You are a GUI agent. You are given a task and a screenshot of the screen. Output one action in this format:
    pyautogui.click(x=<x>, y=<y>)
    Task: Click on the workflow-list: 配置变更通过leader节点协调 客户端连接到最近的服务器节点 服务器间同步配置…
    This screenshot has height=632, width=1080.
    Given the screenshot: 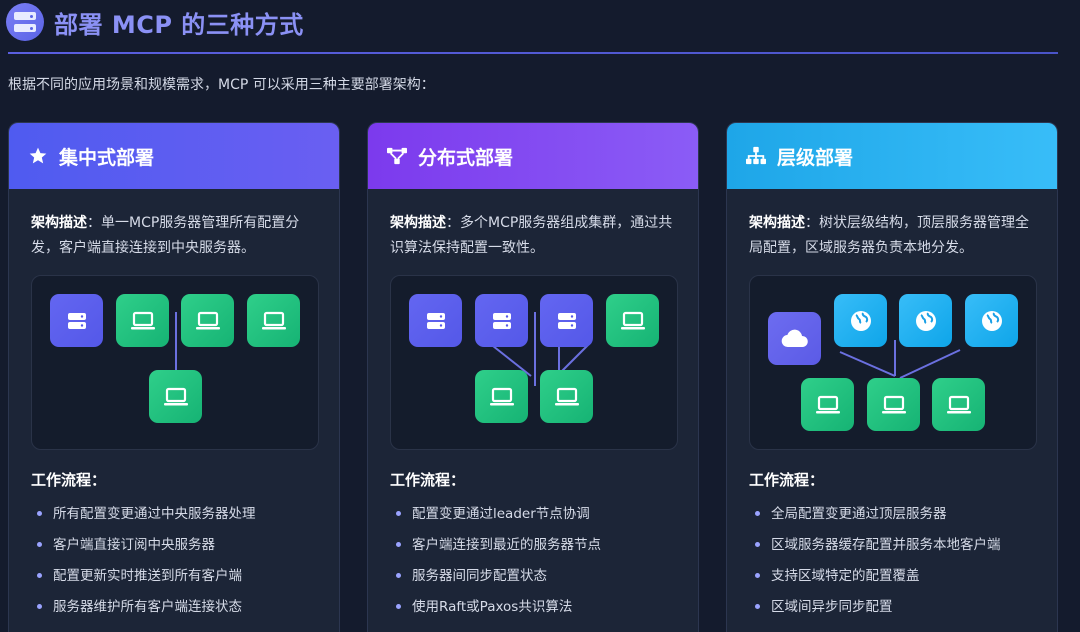 What is the action you would take?
    pyautogui.click(x=540, y=565)
    